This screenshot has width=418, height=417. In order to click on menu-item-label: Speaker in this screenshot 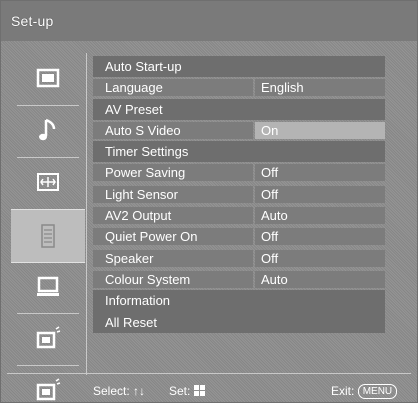, I will do `click(129, 258)`.